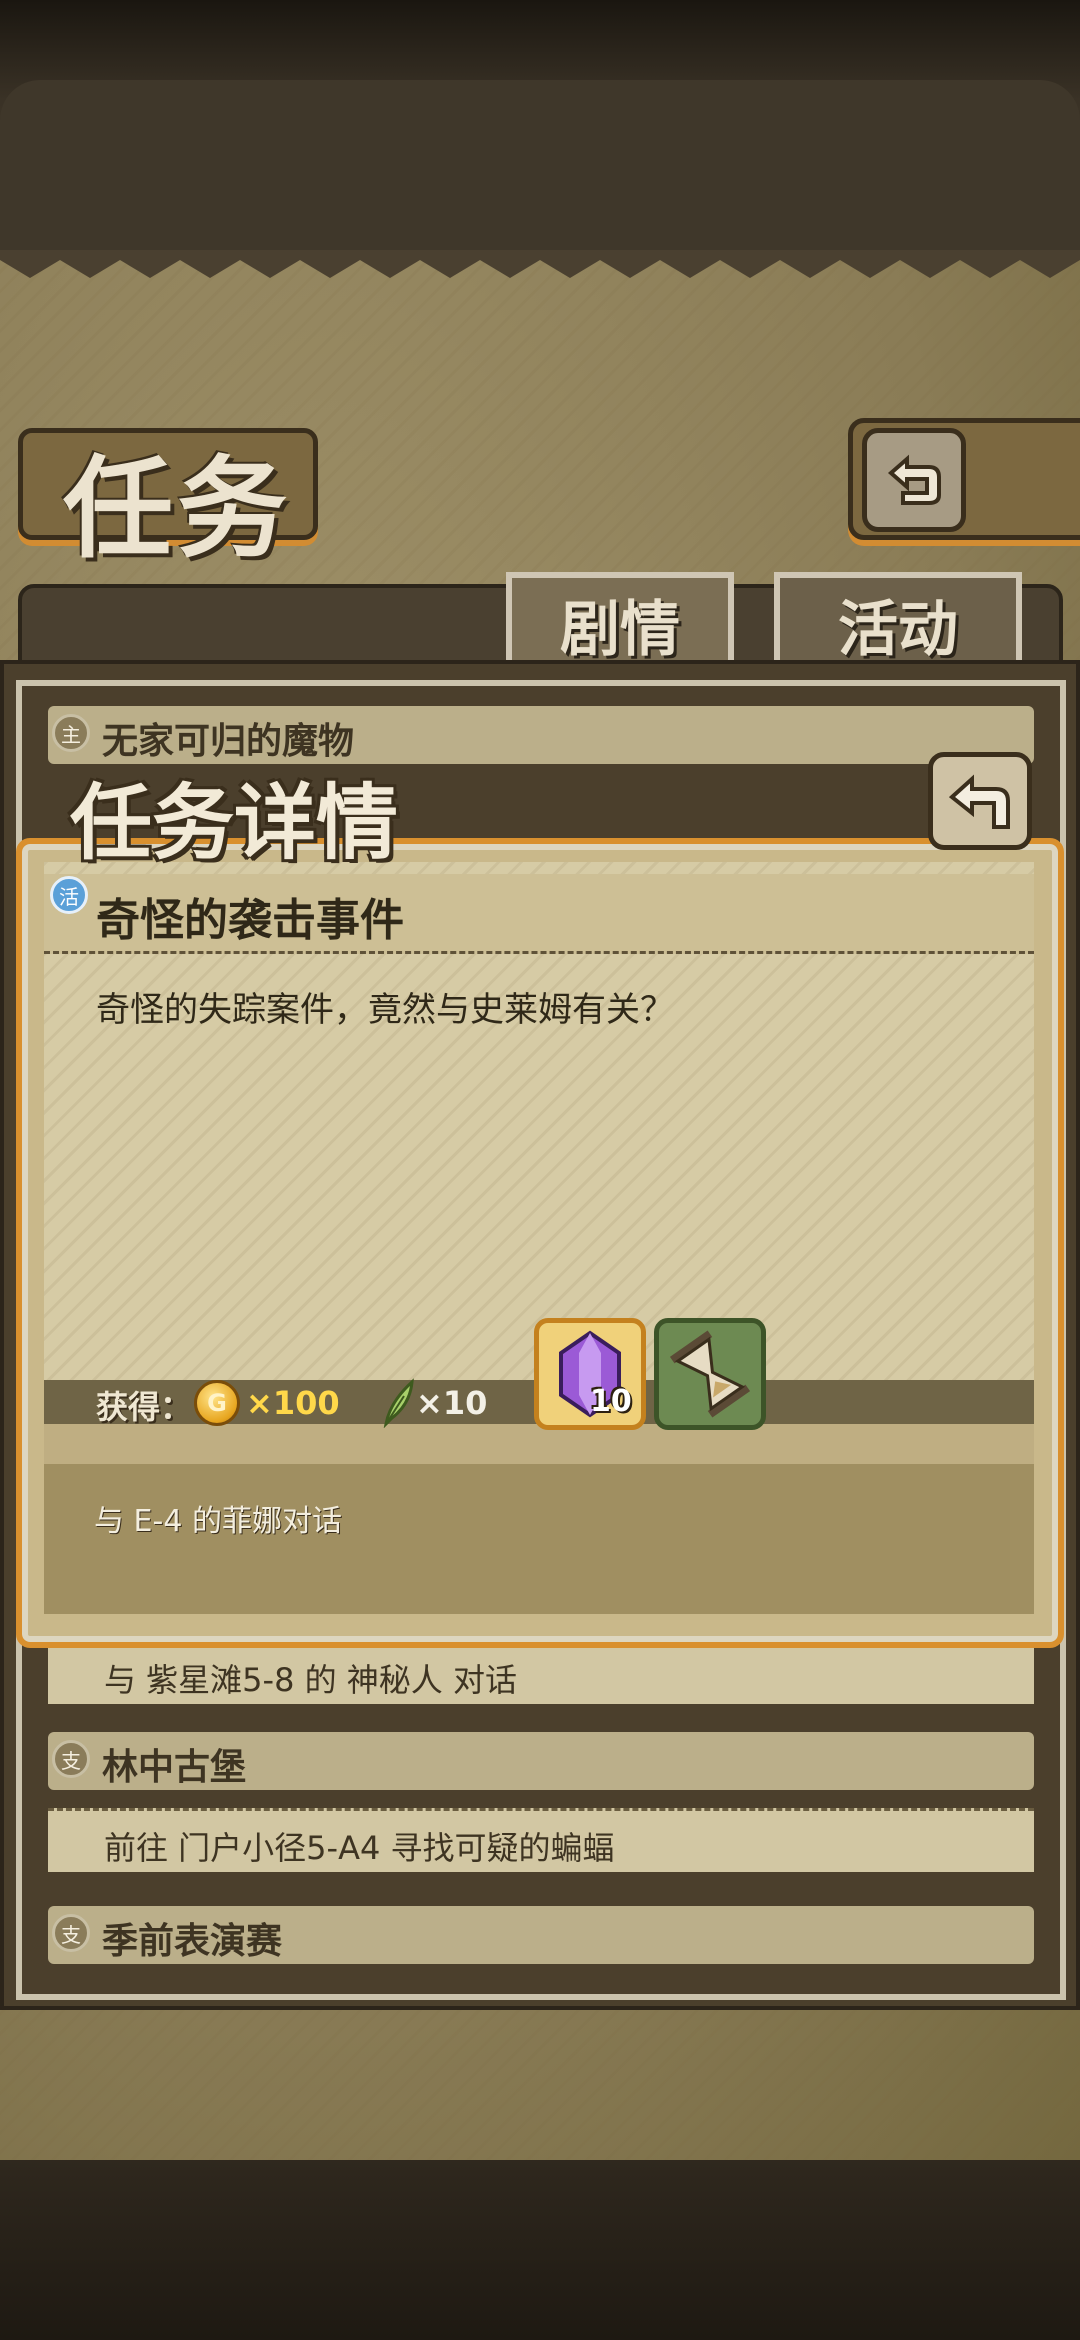  What do you see at coordinates (385, 1010) in the screenshot?
I see `quest-description: 奇怪的失踪案件，竟然与史莱姆有关？` at bounding box center [385, 1010].